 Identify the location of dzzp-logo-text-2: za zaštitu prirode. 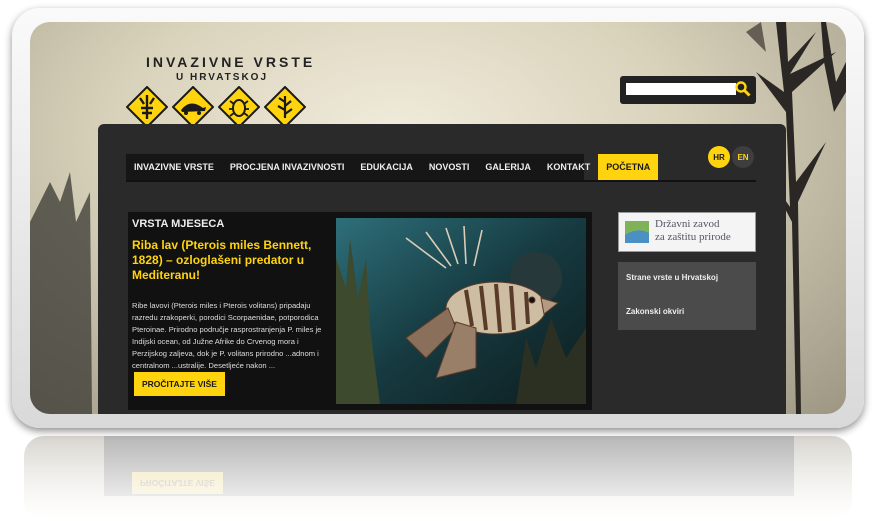
(693, 237).